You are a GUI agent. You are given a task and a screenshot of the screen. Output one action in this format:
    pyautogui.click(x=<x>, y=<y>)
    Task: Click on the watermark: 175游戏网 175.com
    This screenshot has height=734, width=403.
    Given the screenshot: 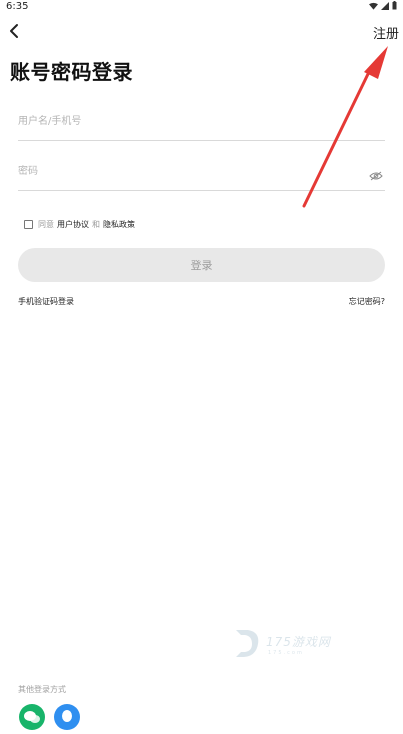 What is the action you would take?
    pyautogui.click(x=296, y=644)
    